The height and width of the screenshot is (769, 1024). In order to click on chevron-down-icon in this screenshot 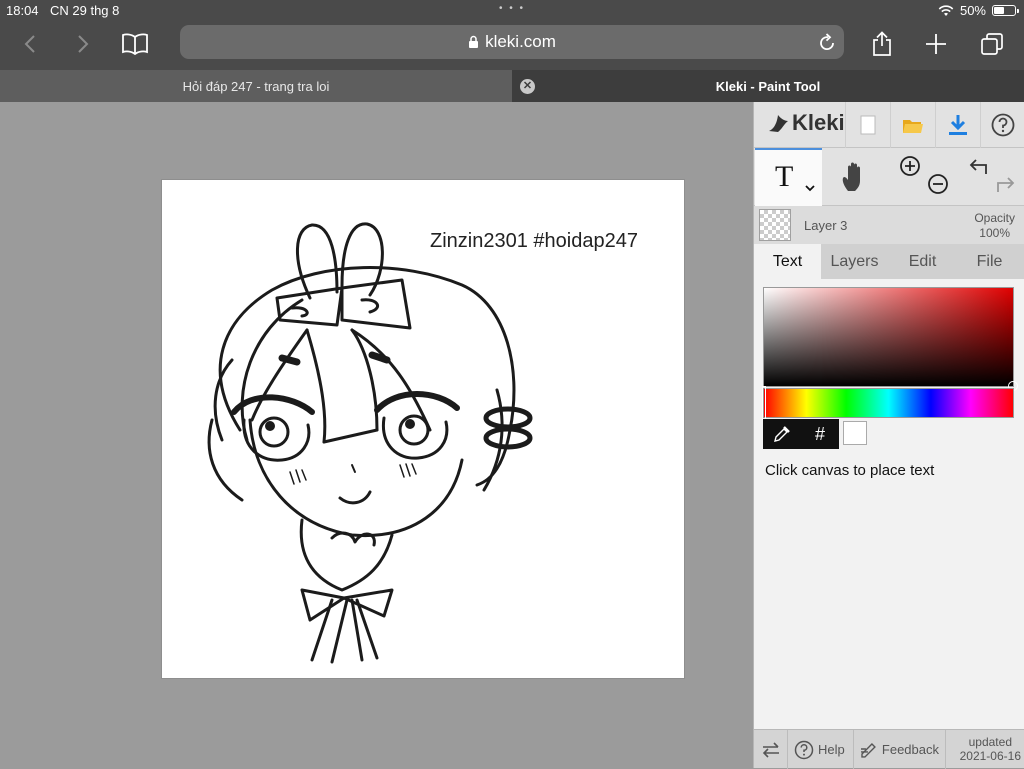, I will do `click(810, 188)`.